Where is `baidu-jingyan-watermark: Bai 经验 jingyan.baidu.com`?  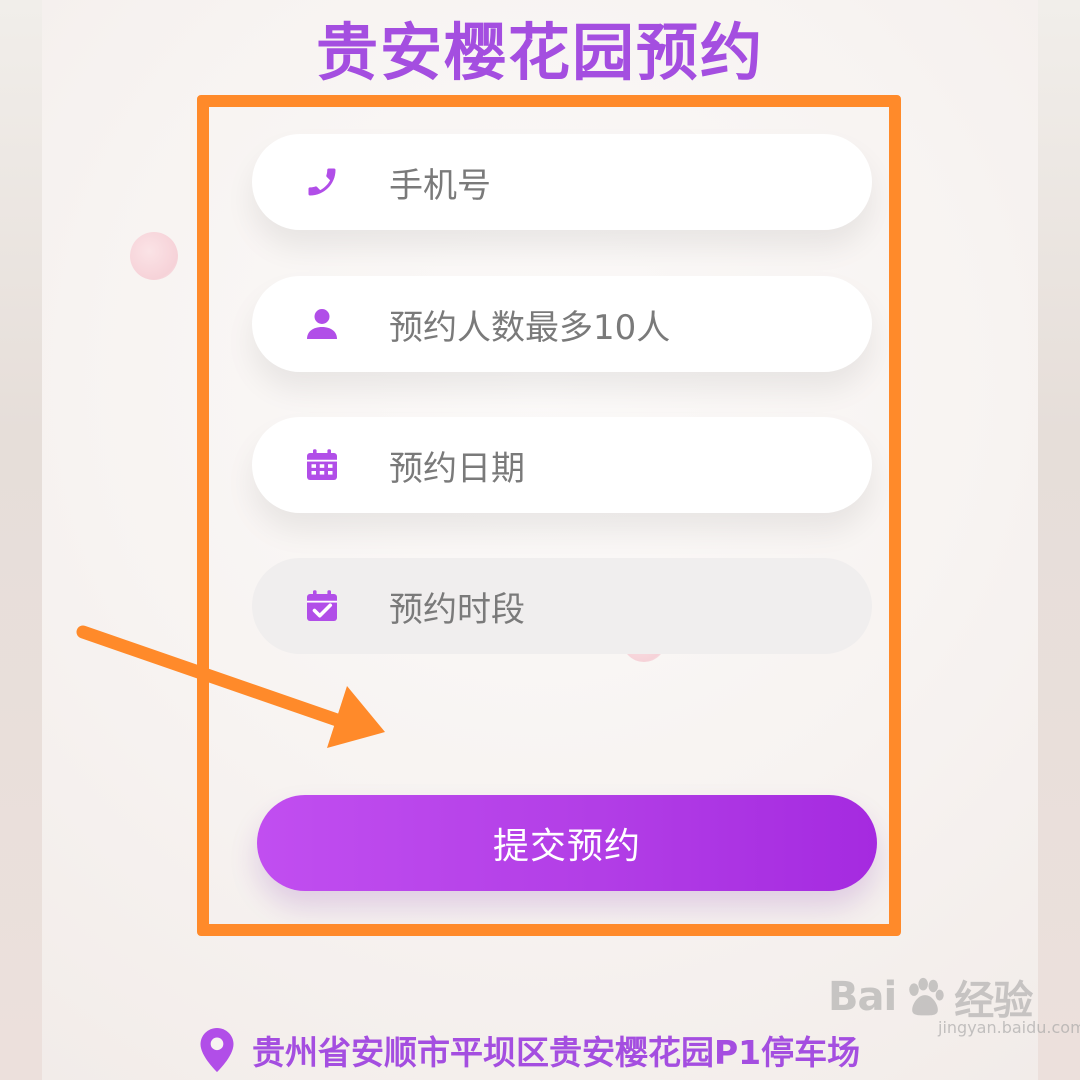 baidu-jingyan-watermark: Bai 经验 jingyan.baidu.com is located at coordinates (954, 1002).